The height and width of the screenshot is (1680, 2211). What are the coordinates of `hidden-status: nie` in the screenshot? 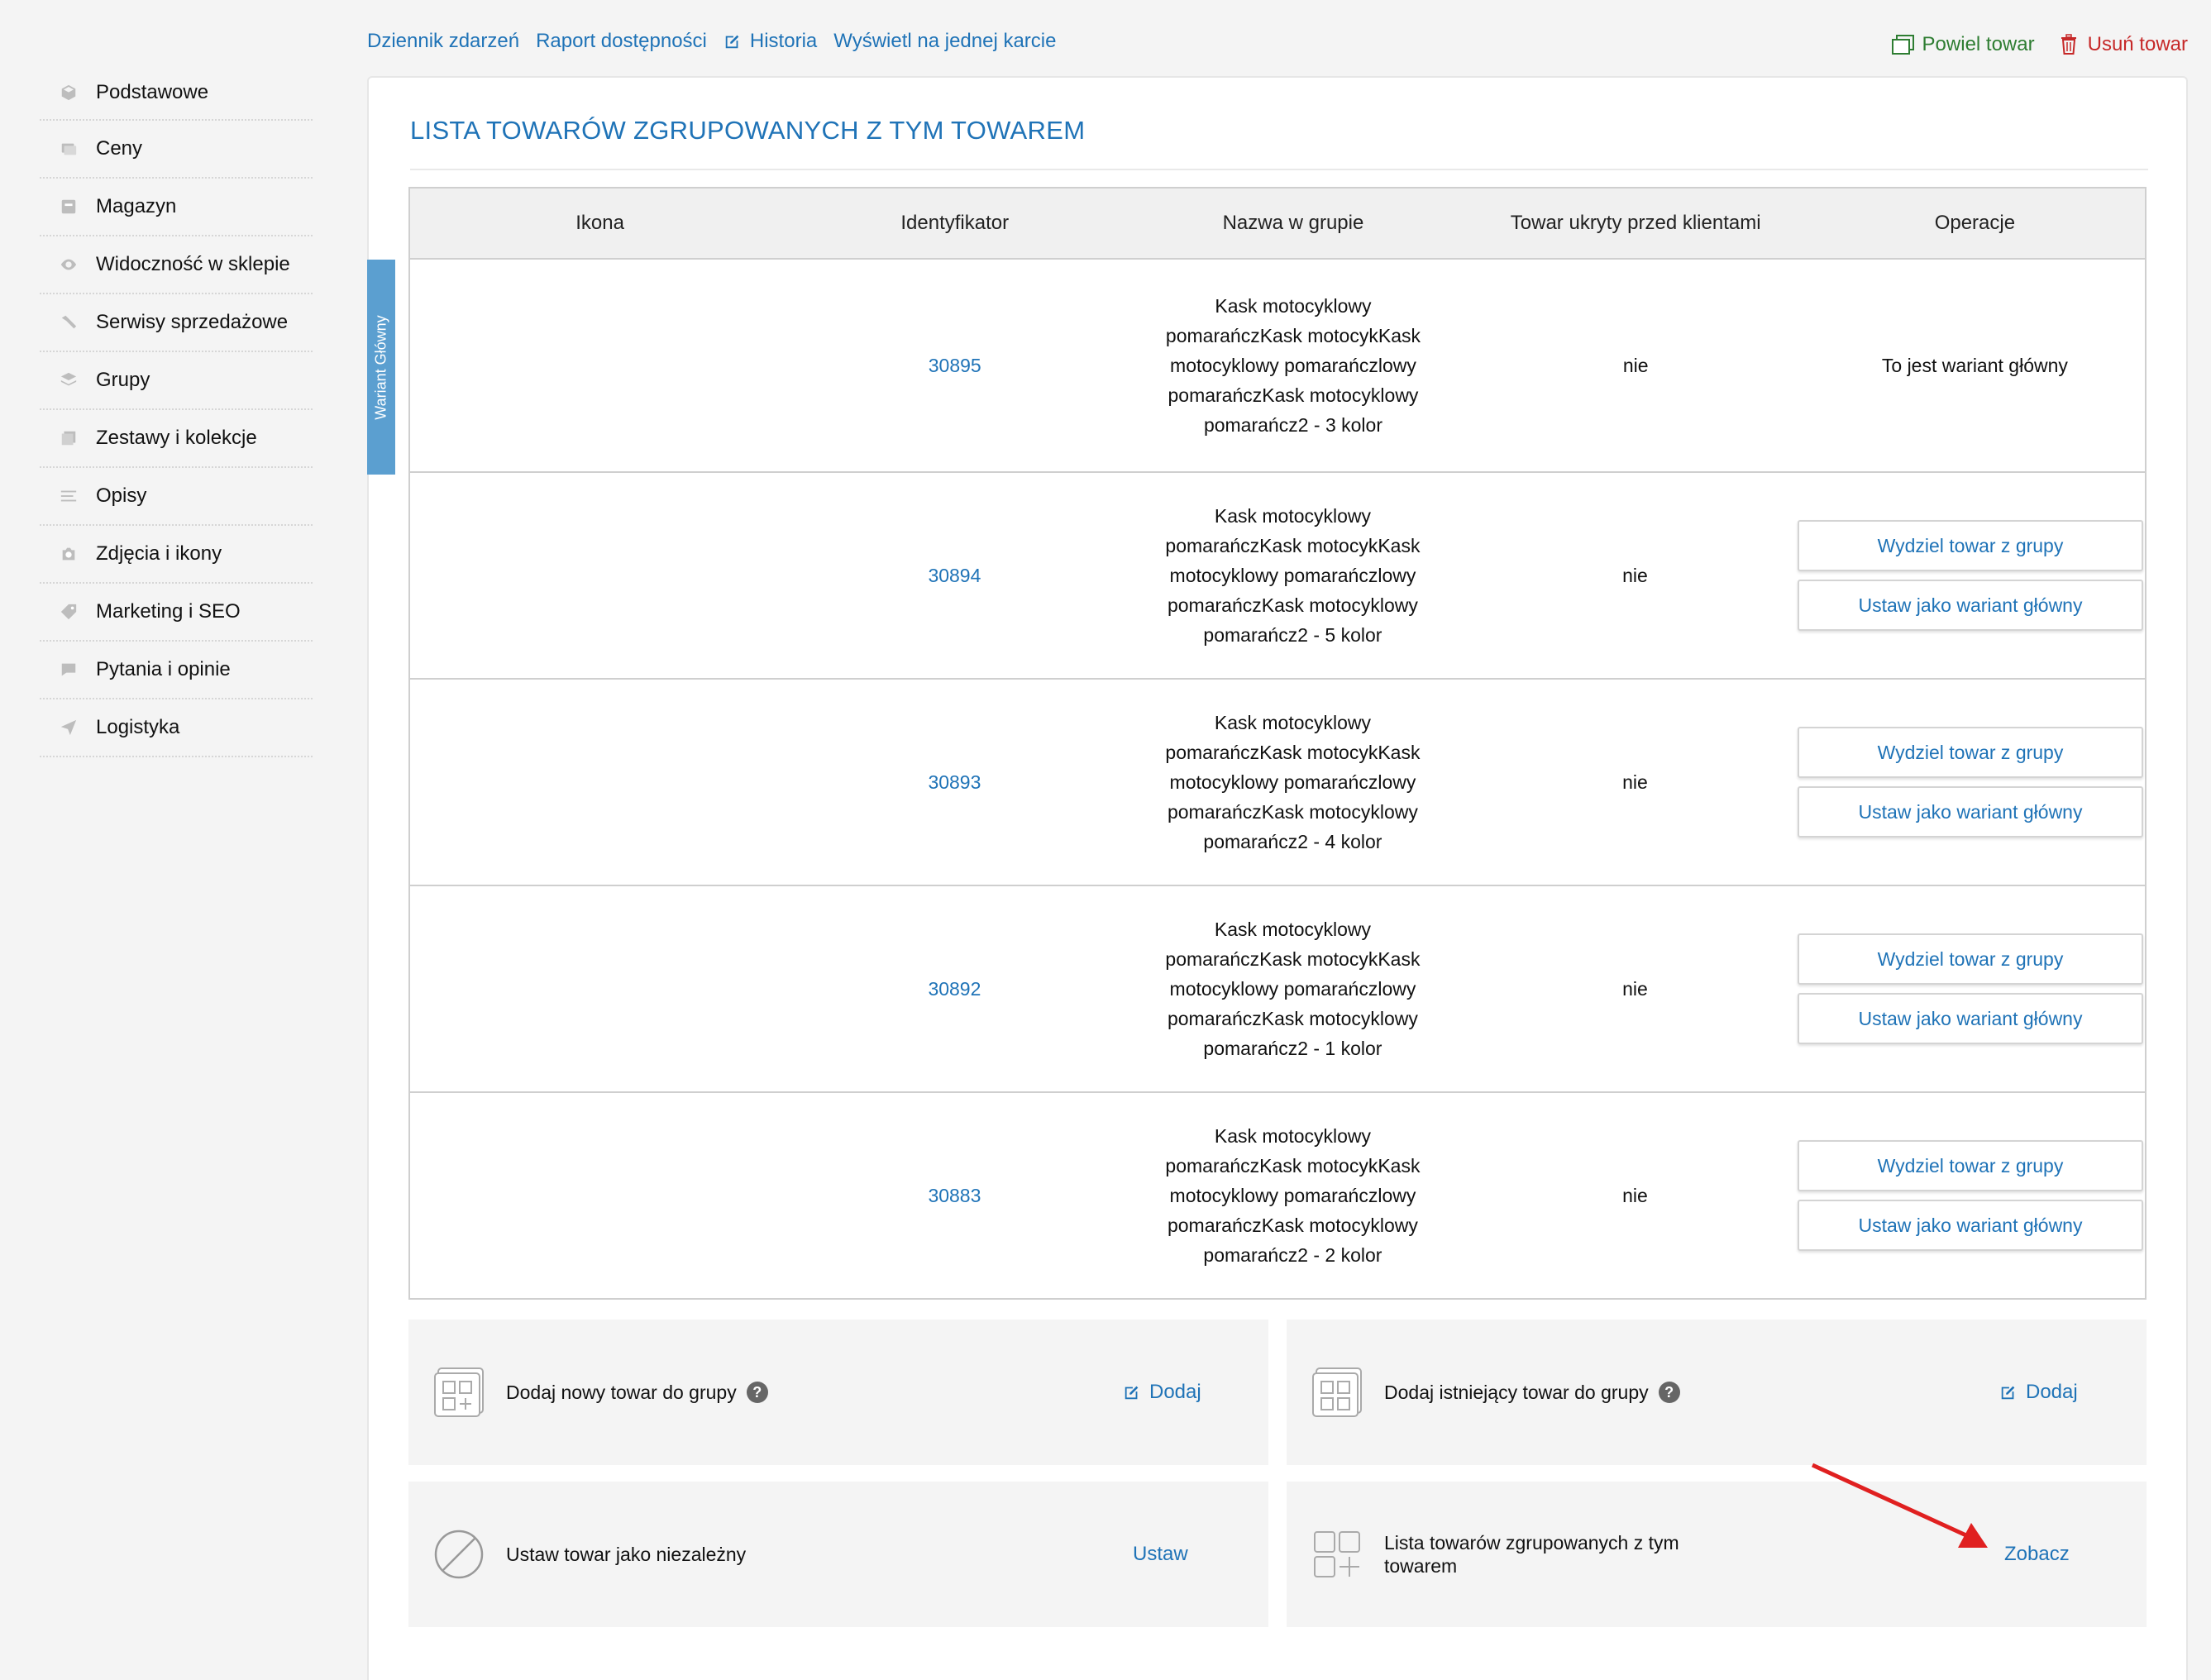 It's located at (1636, 365).